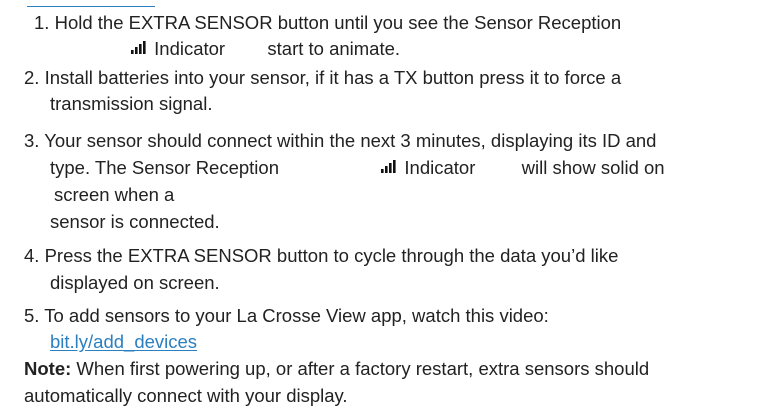 This screenshot has height=408, width=778. I want to click on step-text: transmission signal., so click(131, 103).